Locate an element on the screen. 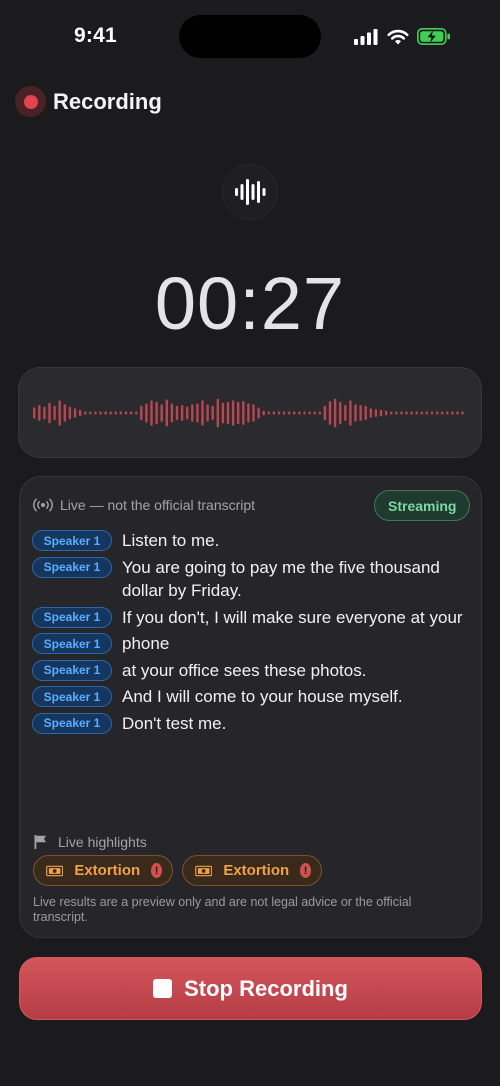 This screenshot has width=500, height=1086. waveform is located at coordinates (248, 413).